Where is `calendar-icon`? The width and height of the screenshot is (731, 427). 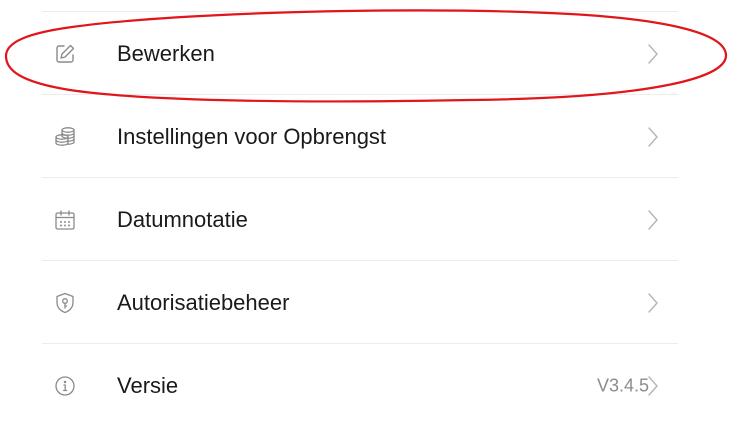 calendar-icon is located at coordinates (65, 220).